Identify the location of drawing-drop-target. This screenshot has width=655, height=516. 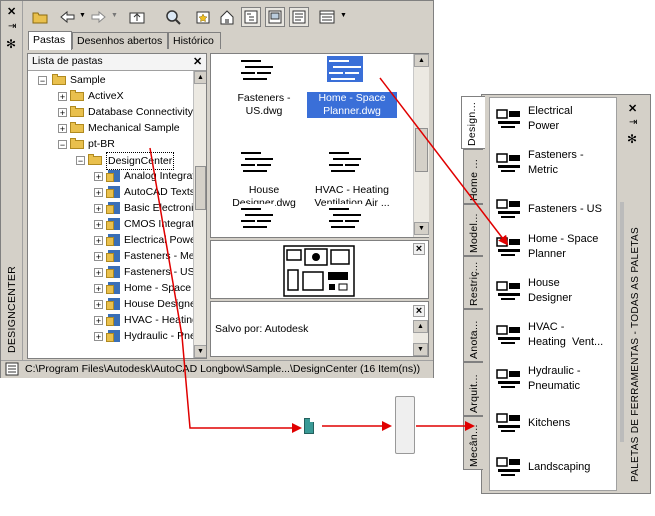
(405, 425).